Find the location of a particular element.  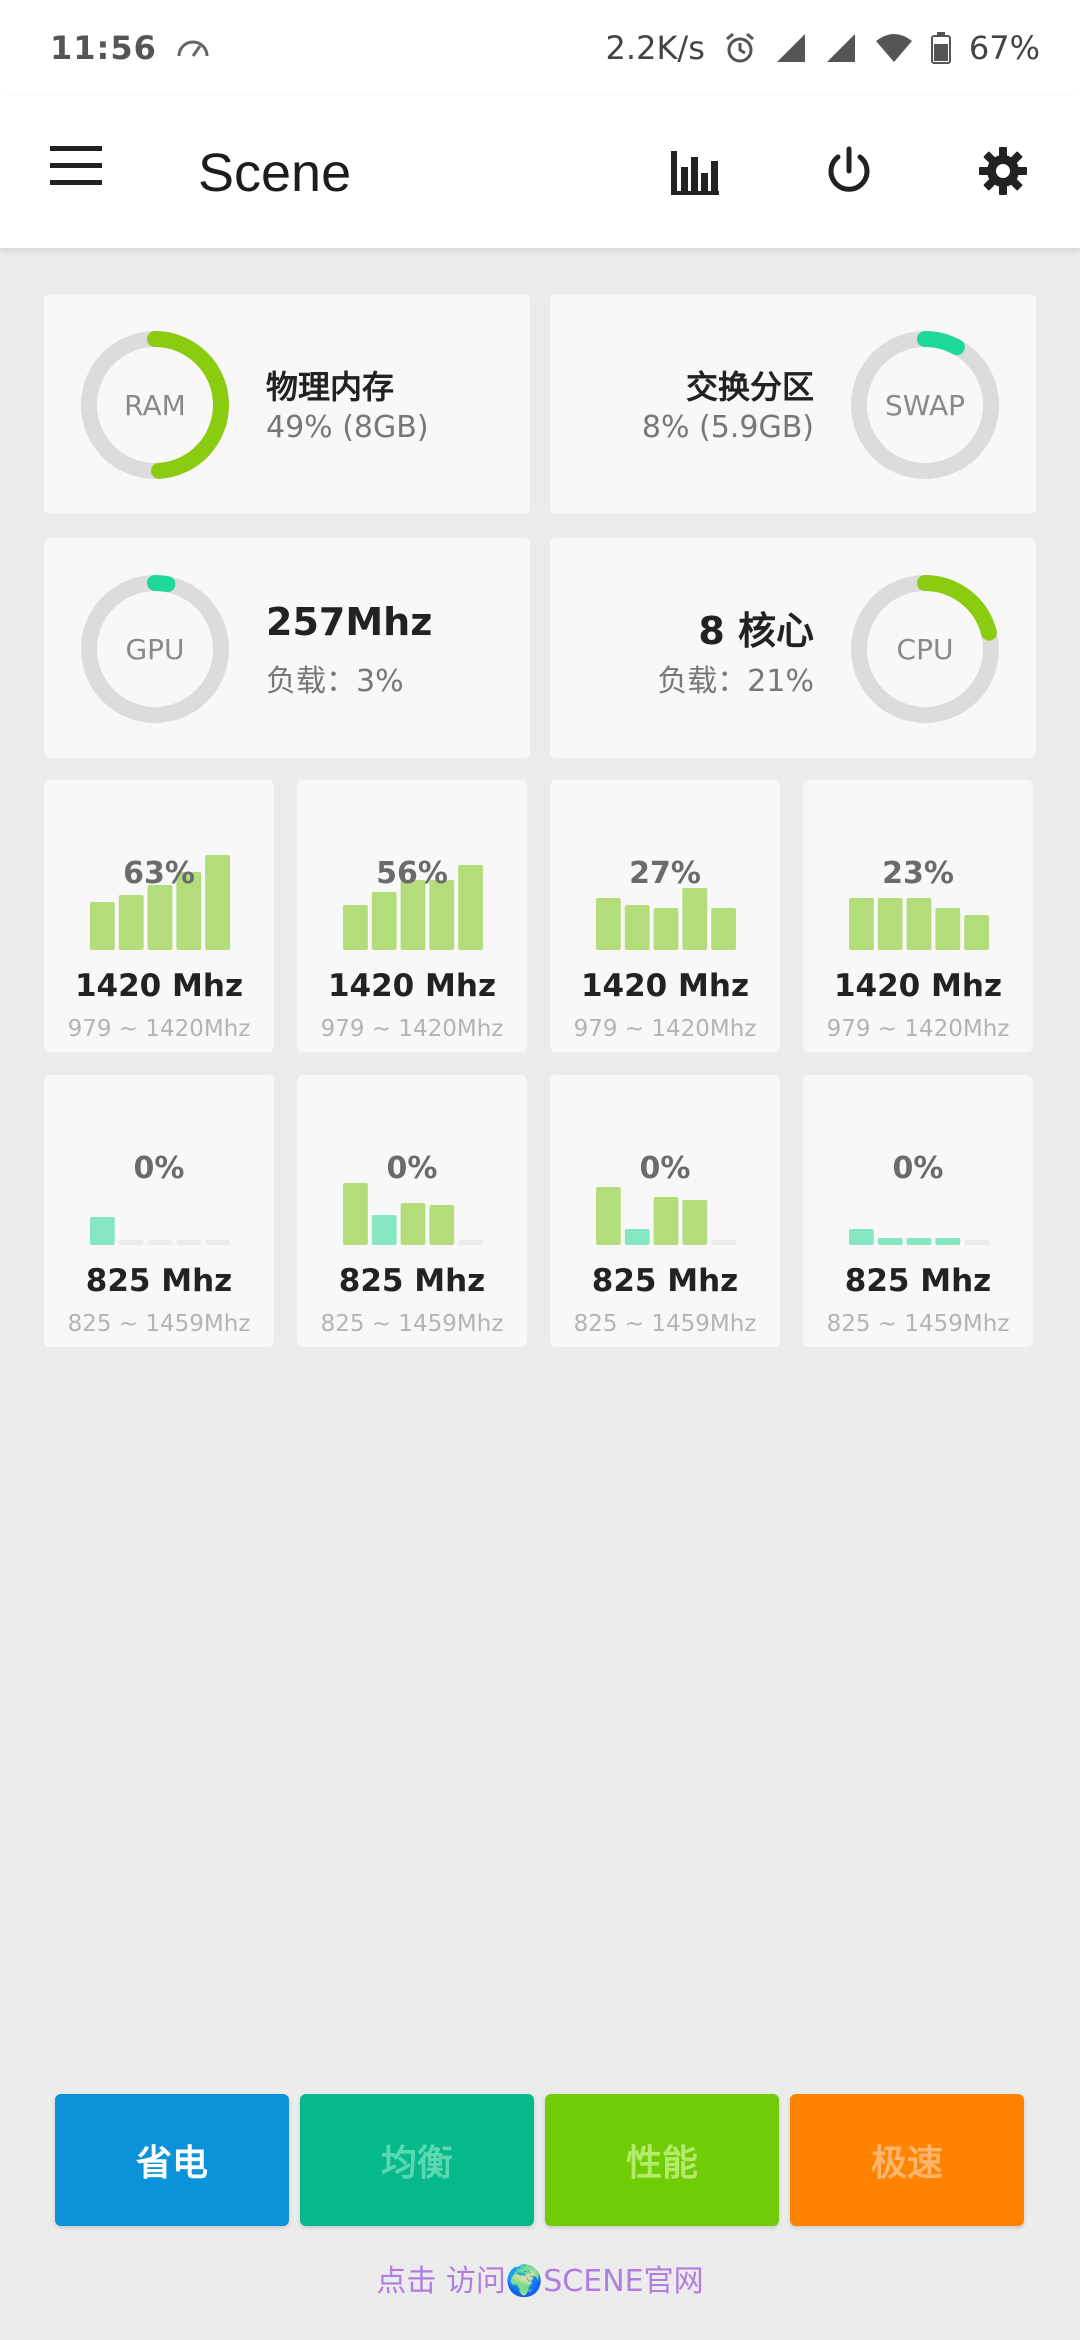

gpu-freq: 257Mhz is located at coordinates (349, 622).